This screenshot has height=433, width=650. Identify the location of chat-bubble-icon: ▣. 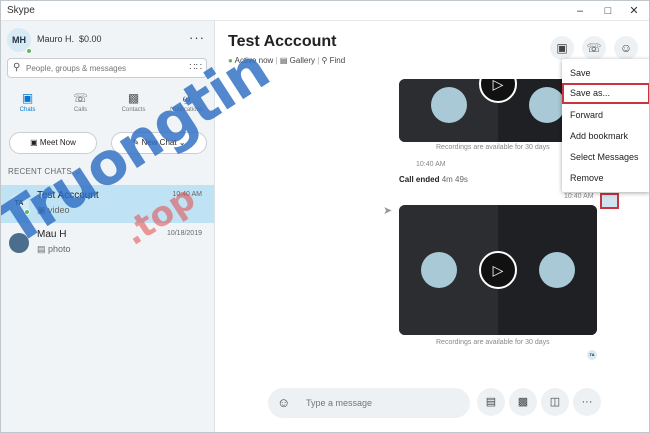
(27, 98).